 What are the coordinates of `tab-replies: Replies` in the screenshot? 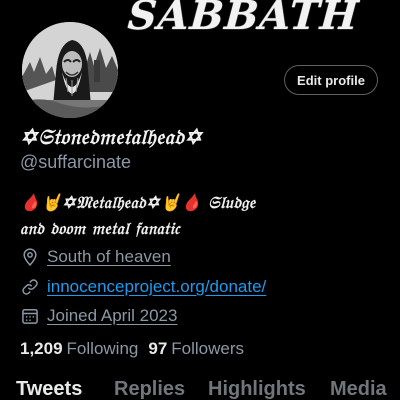 It's located at (149, 389).